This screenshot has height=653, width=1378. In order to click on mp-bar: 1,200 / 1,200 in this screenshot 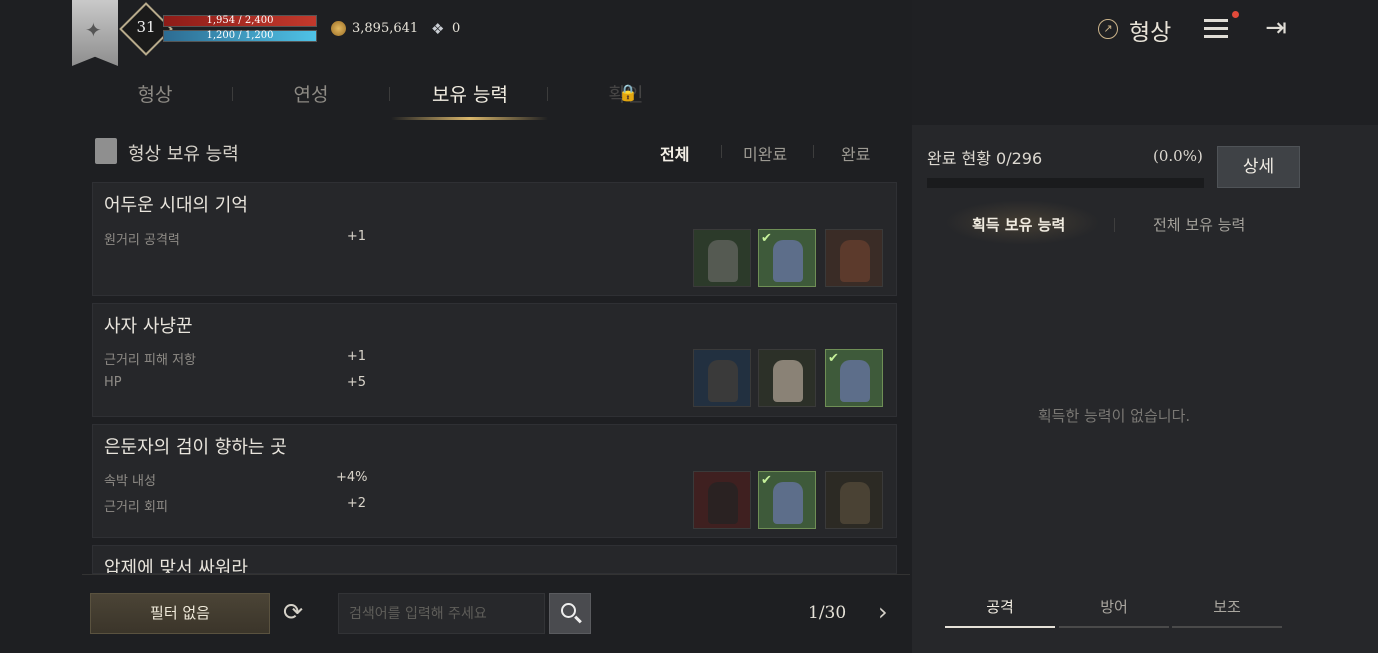, I will do `click(240, 36)`.